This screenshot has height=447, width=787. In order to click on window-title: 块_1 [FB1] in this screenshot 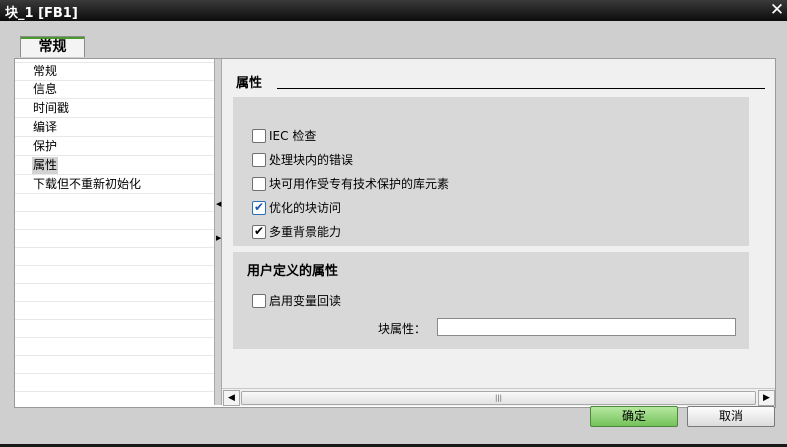, I will do `click(41, 13)`.